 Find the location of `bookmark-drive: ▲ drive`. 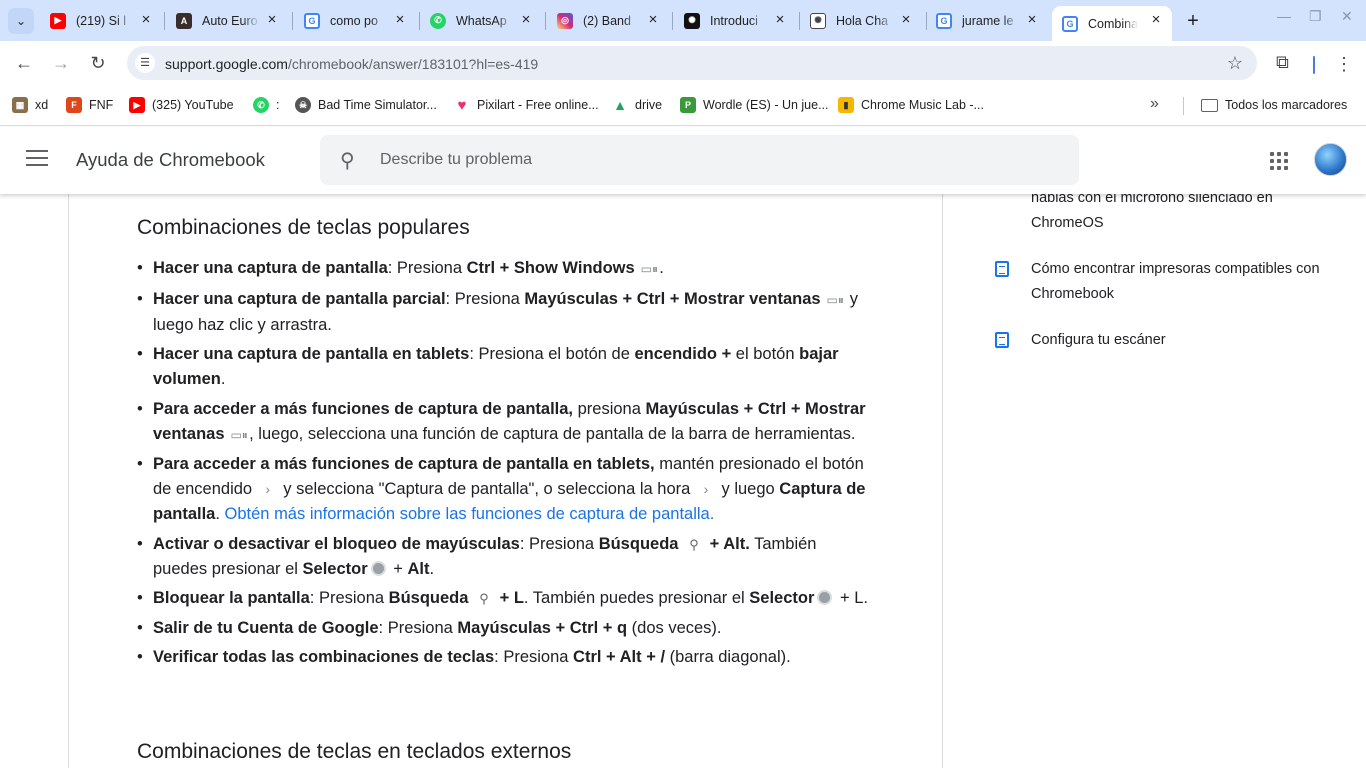

bookmark-drive: ▲ drive is located at coordinates (637, 105).